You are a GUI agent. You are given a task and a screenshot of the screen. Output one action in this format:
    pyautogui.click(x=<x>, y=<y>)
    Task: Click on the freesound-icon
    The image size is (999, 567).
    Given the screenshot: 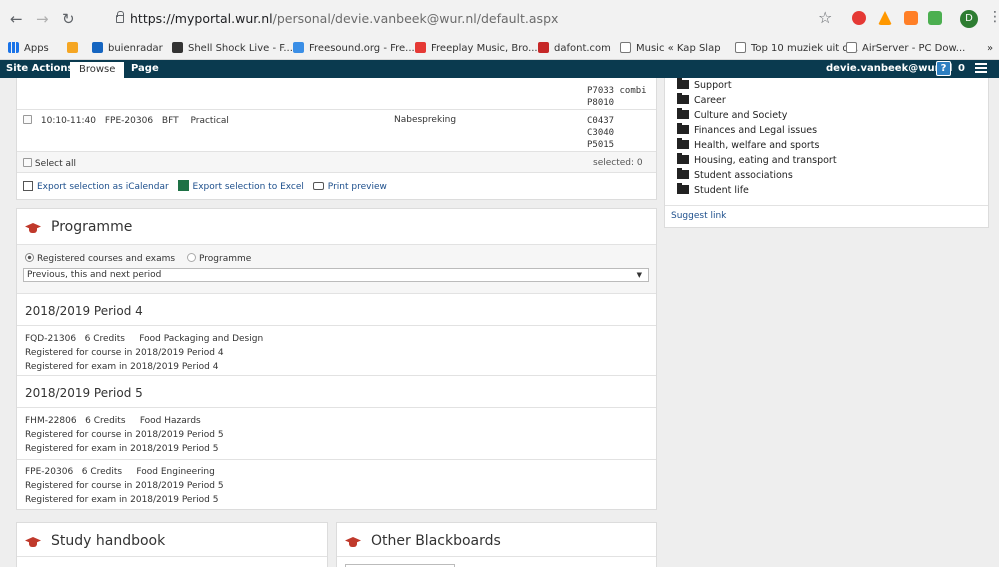 What is the action you would take?
    pyautogui.click(x=298, y=47)
    